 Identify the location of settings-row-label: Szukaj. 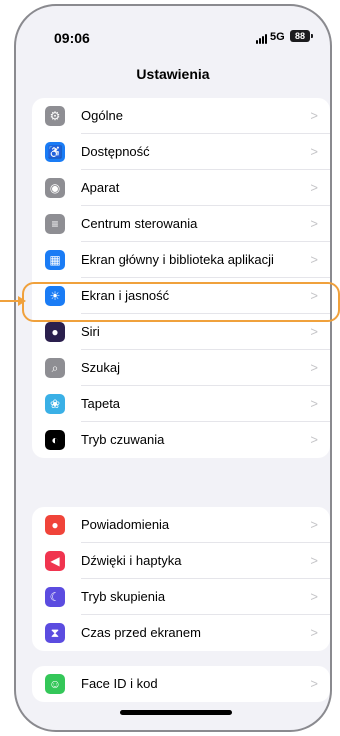
(101, 367).